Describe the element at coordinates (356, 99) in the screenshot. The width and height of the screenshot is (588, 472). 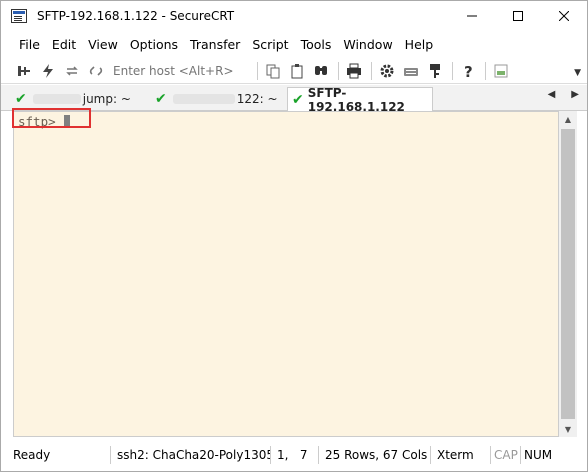
I see `tab-label: SFTP-192.168.1.122` at that location.